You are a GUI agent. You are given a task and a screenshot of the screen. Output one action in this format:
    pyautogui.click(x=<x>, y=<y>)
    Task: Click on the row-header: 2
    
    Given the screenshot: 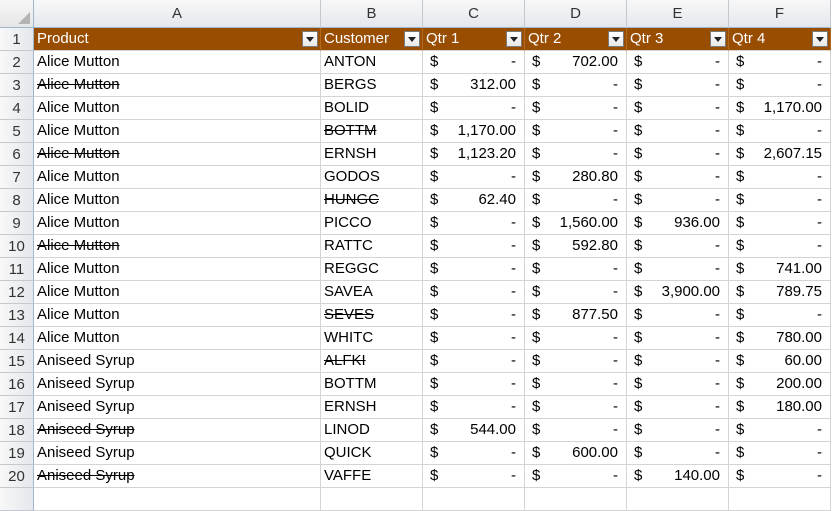 What is the action you would take?
    pyautogui.click(x=17, y=62)
    